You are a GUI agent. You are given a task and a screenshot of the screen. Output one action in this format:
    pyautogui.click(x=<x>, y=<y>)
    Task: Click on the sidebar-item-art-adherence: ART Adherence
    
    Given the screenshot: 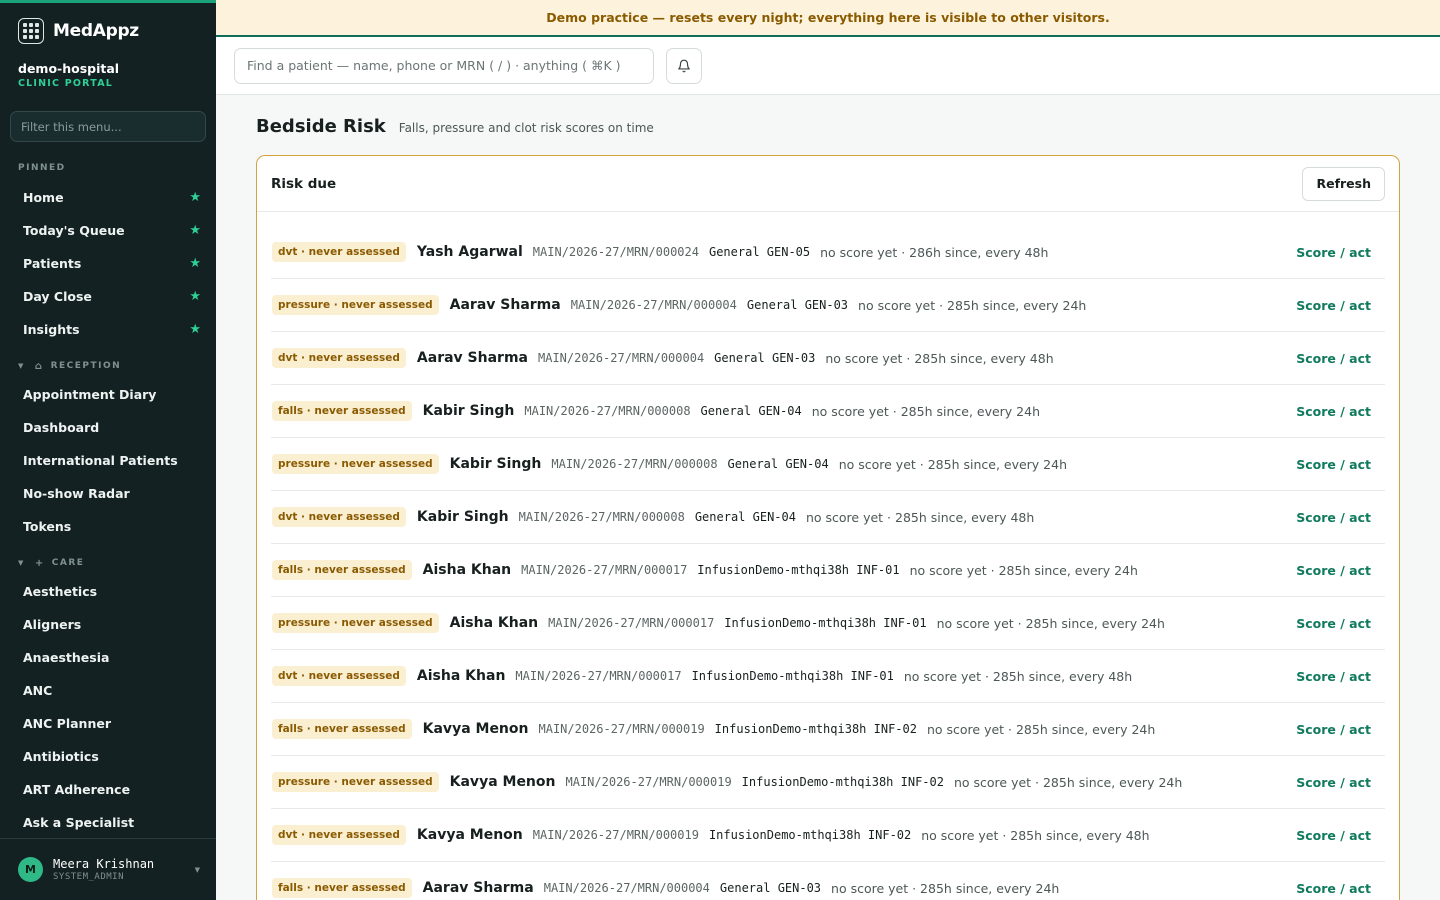 What is the action you would take?
    pyautogui.click(x=108, y=789)
    